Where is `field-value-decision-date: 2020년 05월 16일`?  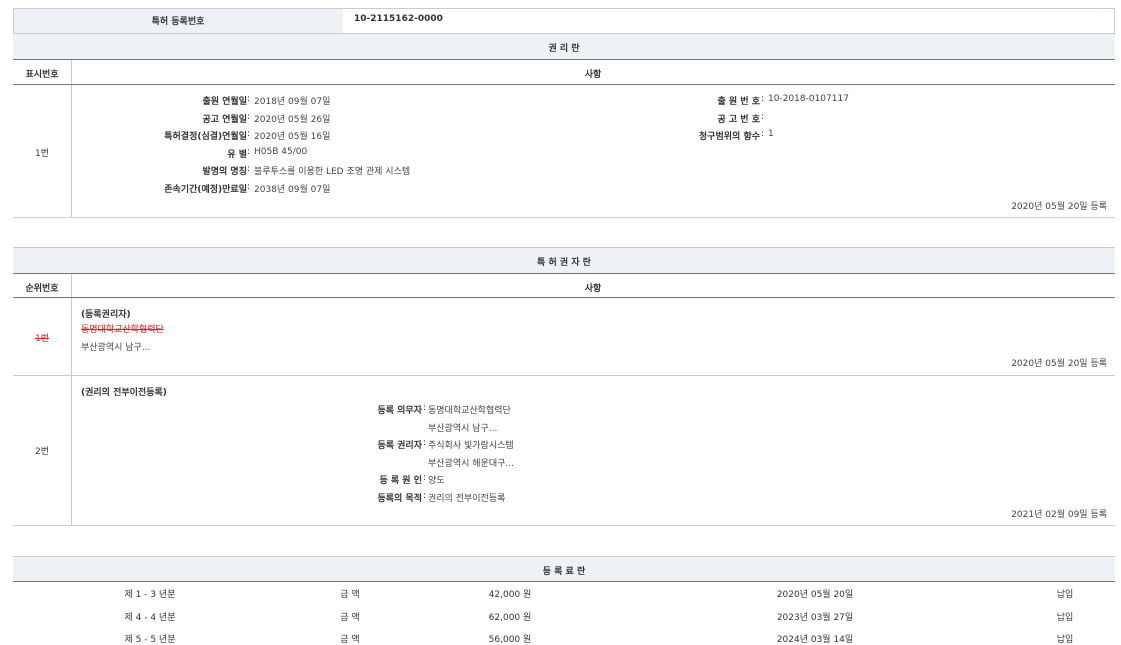 field-value-decision-date: 2020년 05월 16일 is located at coordinates (292, 135).